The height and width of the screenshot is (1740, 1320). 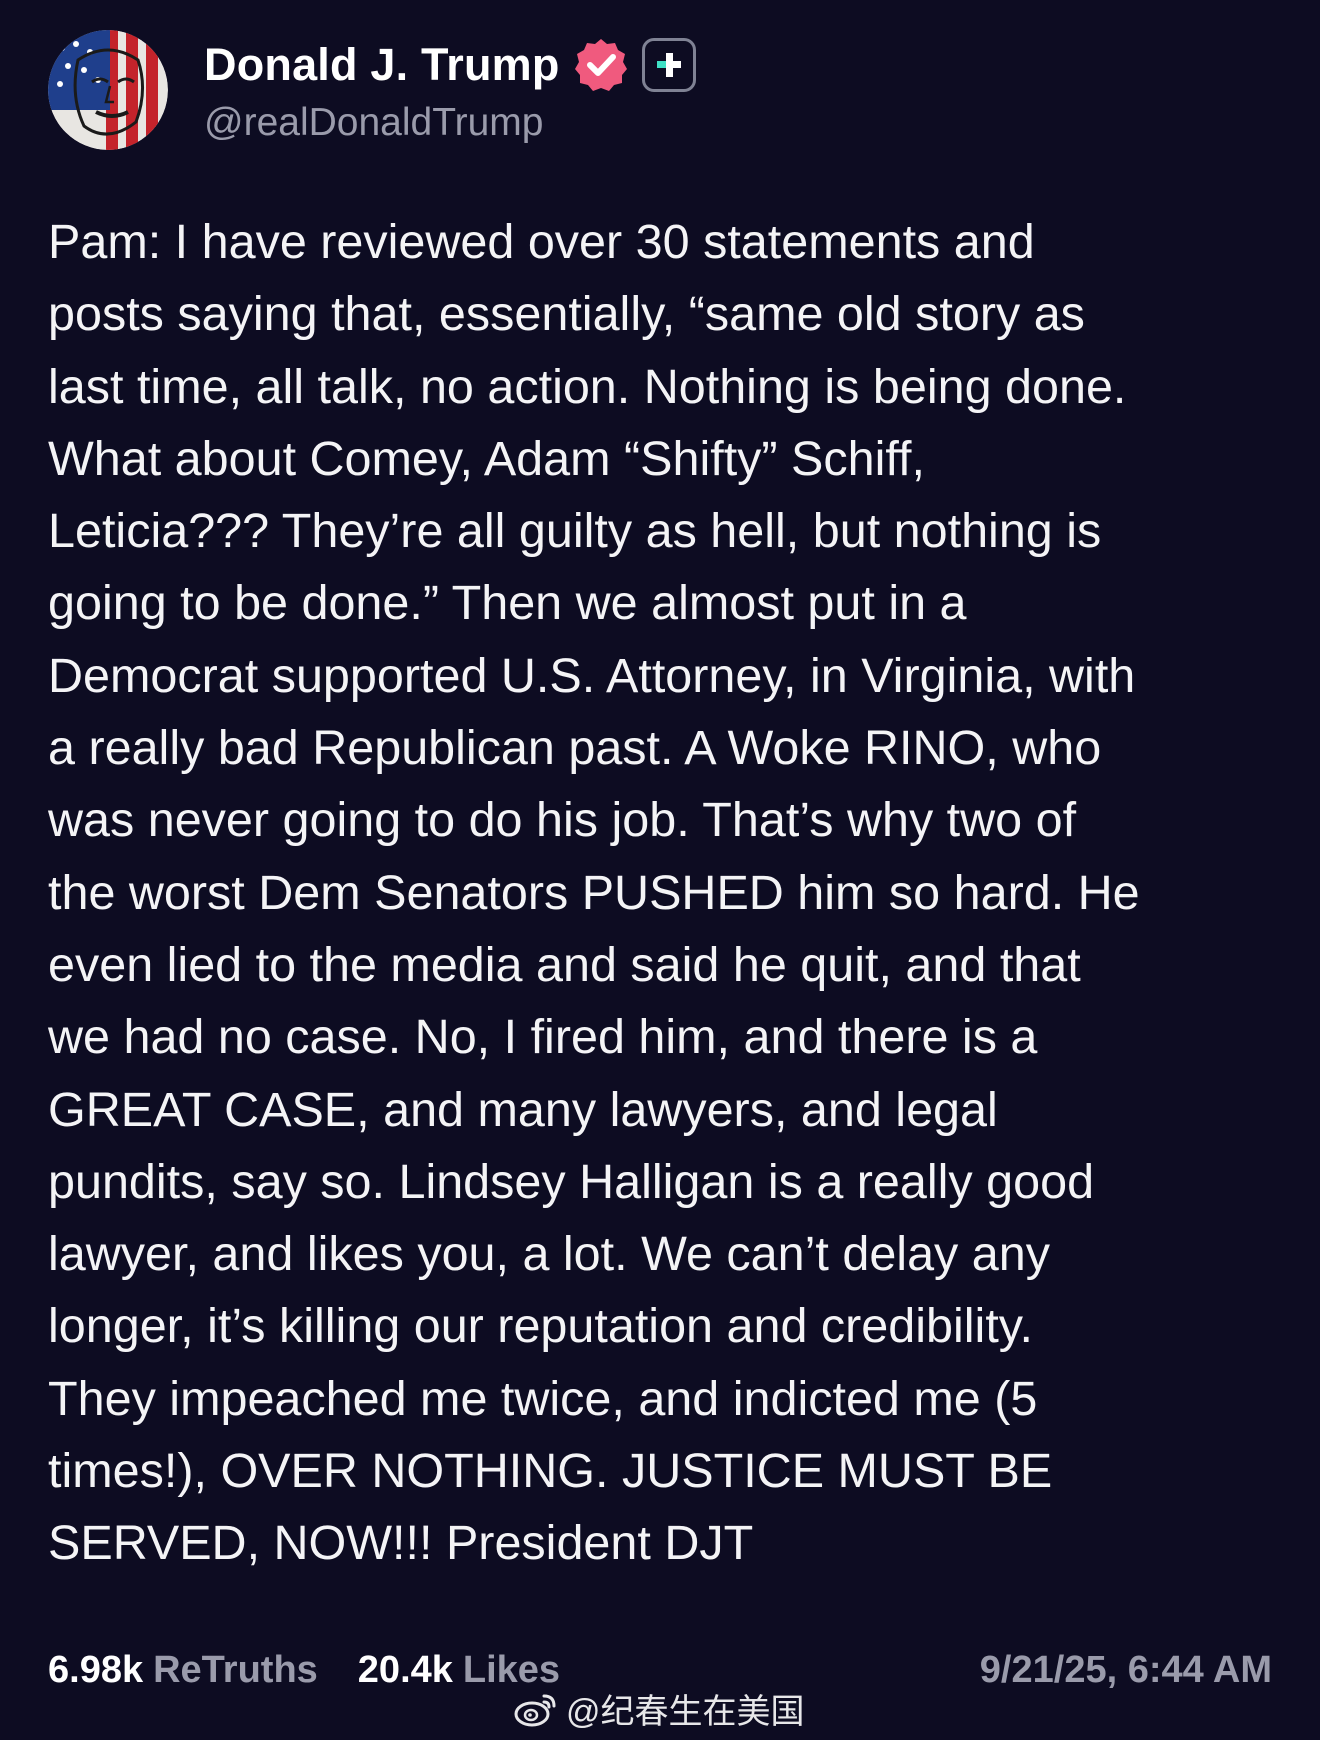 I want to click on retruths-label: ReTruths, so click(x=235, y=1669).